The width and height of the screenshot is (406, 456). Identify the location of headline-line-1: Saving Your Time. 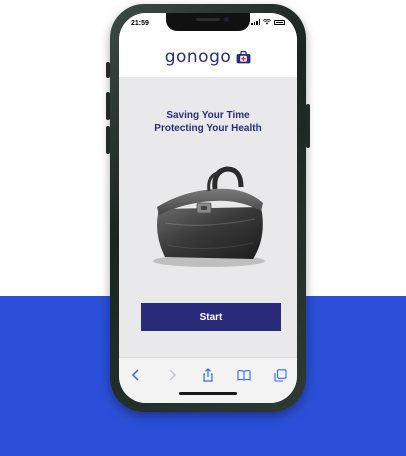
(208, 115).